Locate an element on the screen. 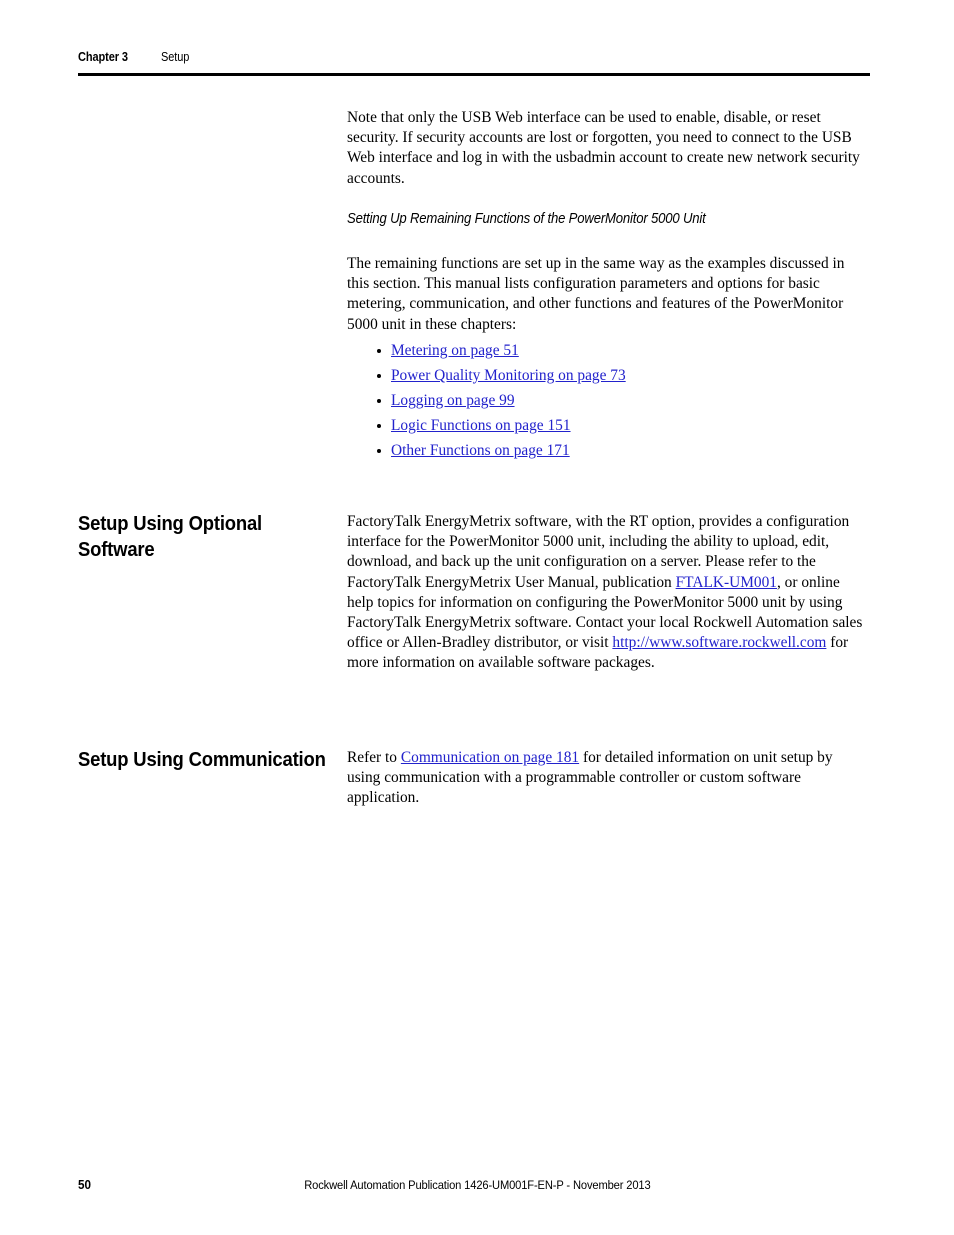 The height and width of the screenshot is (1235, 954). section-heading-optional-software-block: Setup Using Optional Software is located at coordinates (207, 537).